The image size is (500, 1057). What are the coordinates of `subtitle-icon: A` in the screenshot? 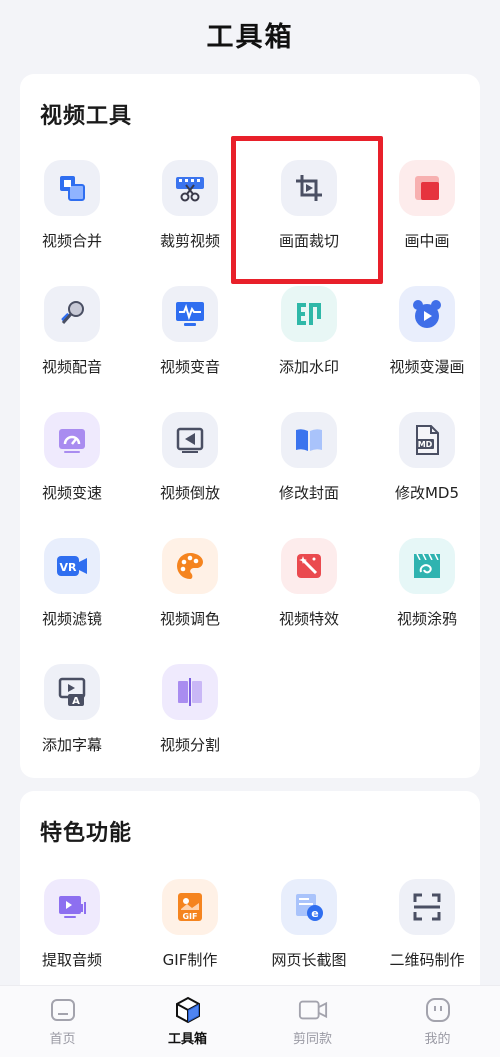 It's located at (72, 692).